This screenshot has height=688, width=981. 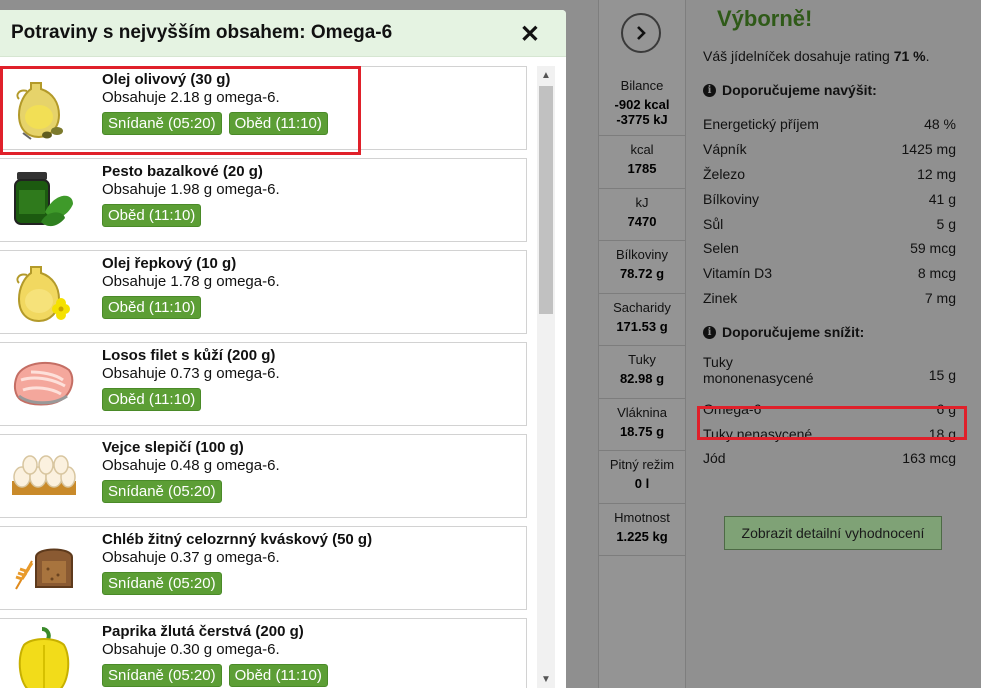 I want to click on stat-kcal: kcal 1785, so click(x=642, y=162).